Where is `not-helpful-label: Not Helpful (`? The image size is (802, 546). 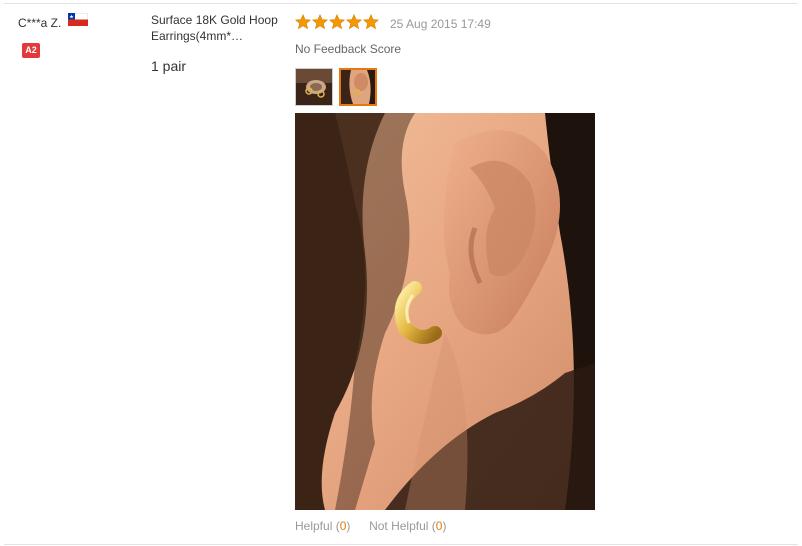 not-helpful-label: Not Helpful ( is located at coordinates (402, 526).